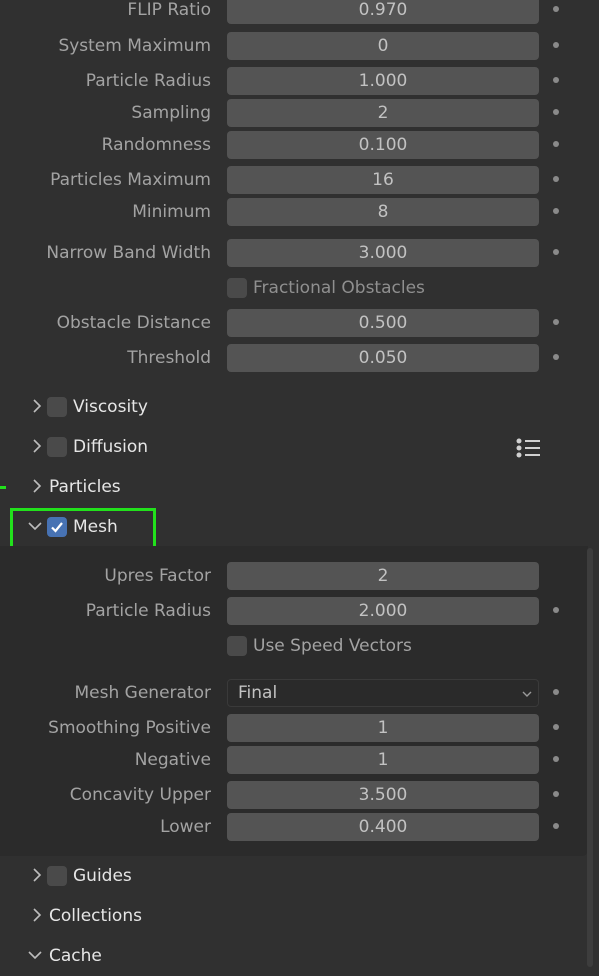  I want to click on lower-label: Lower, so click(185, 827).